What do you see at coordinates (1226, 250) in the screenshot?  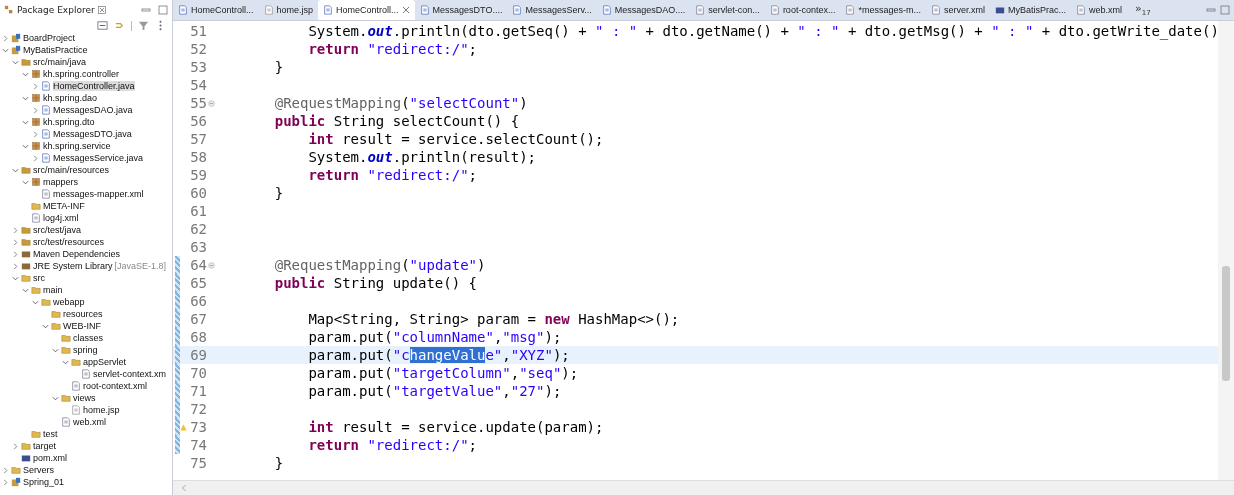 I see `vertical-scrollbar` at bounding box center [1226, 250].